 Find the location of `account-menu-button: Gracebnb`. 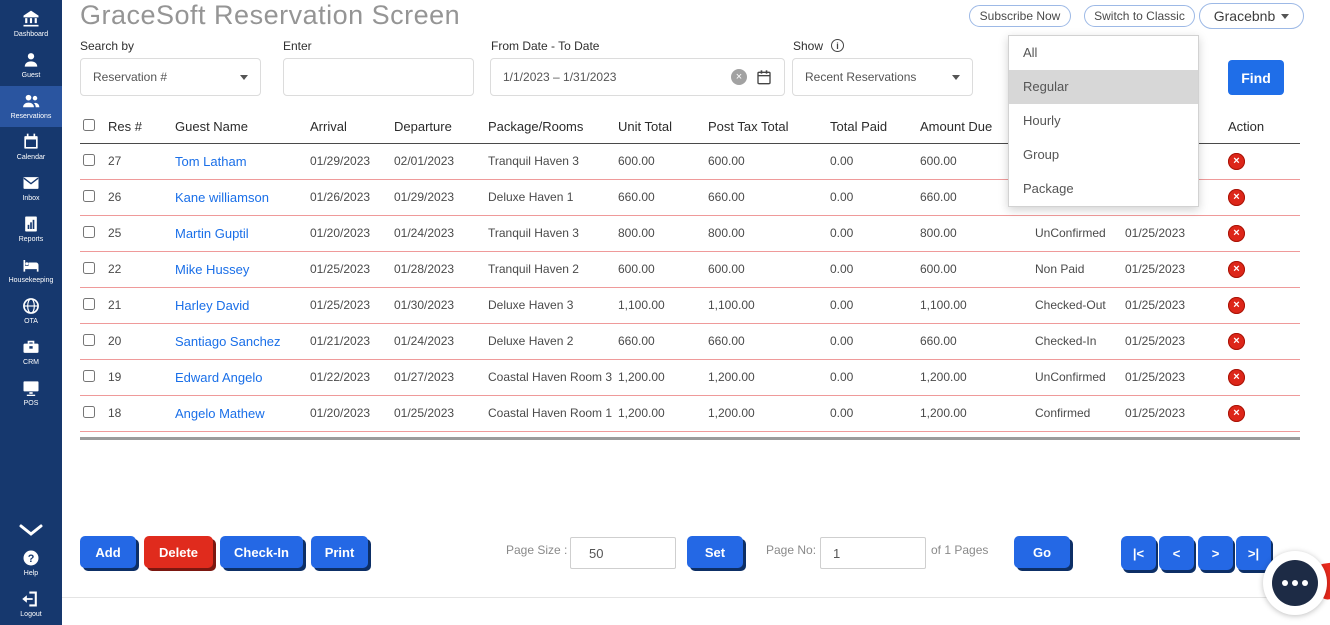

account-menu-button: Gracebnb is located at coordinates (1251, 16).